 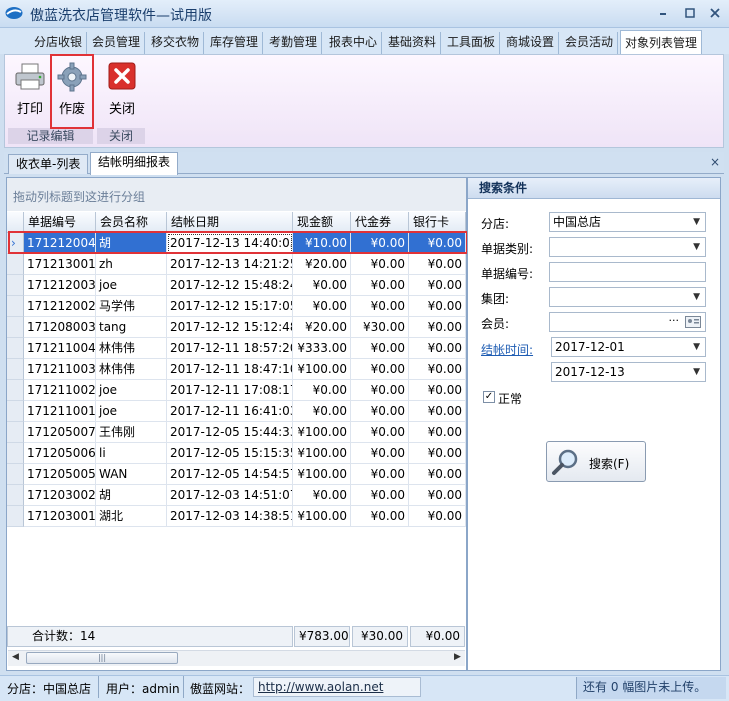 What do you see at coordinates (102, 658) in the screenshot?
I see `scrollbar-thumb: |||` at bounding box center [102, 658].